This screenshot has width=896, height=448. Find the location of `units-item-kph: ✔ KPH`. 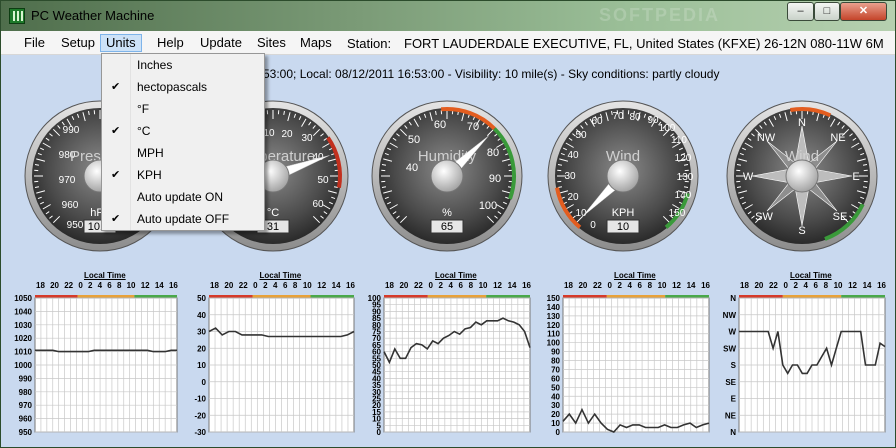

units-item-kph: ✔ KPH is located at coordinates (183, 175).